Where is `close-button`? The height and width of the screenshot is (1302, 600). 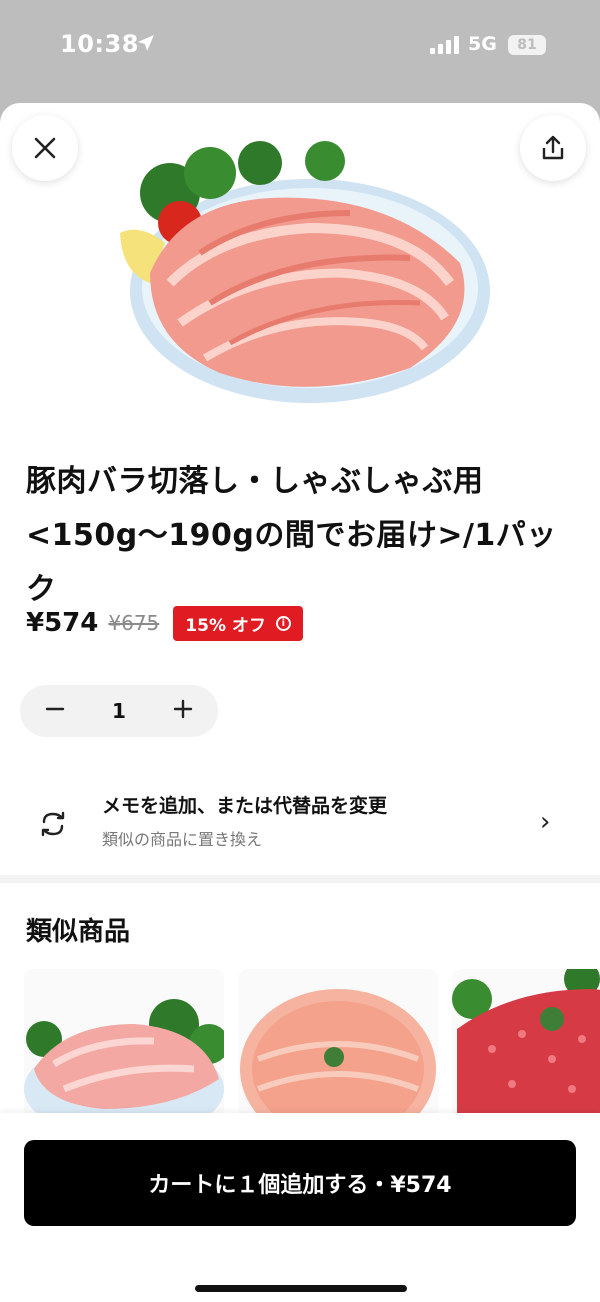
close-button is located at coordinates (45, 148).